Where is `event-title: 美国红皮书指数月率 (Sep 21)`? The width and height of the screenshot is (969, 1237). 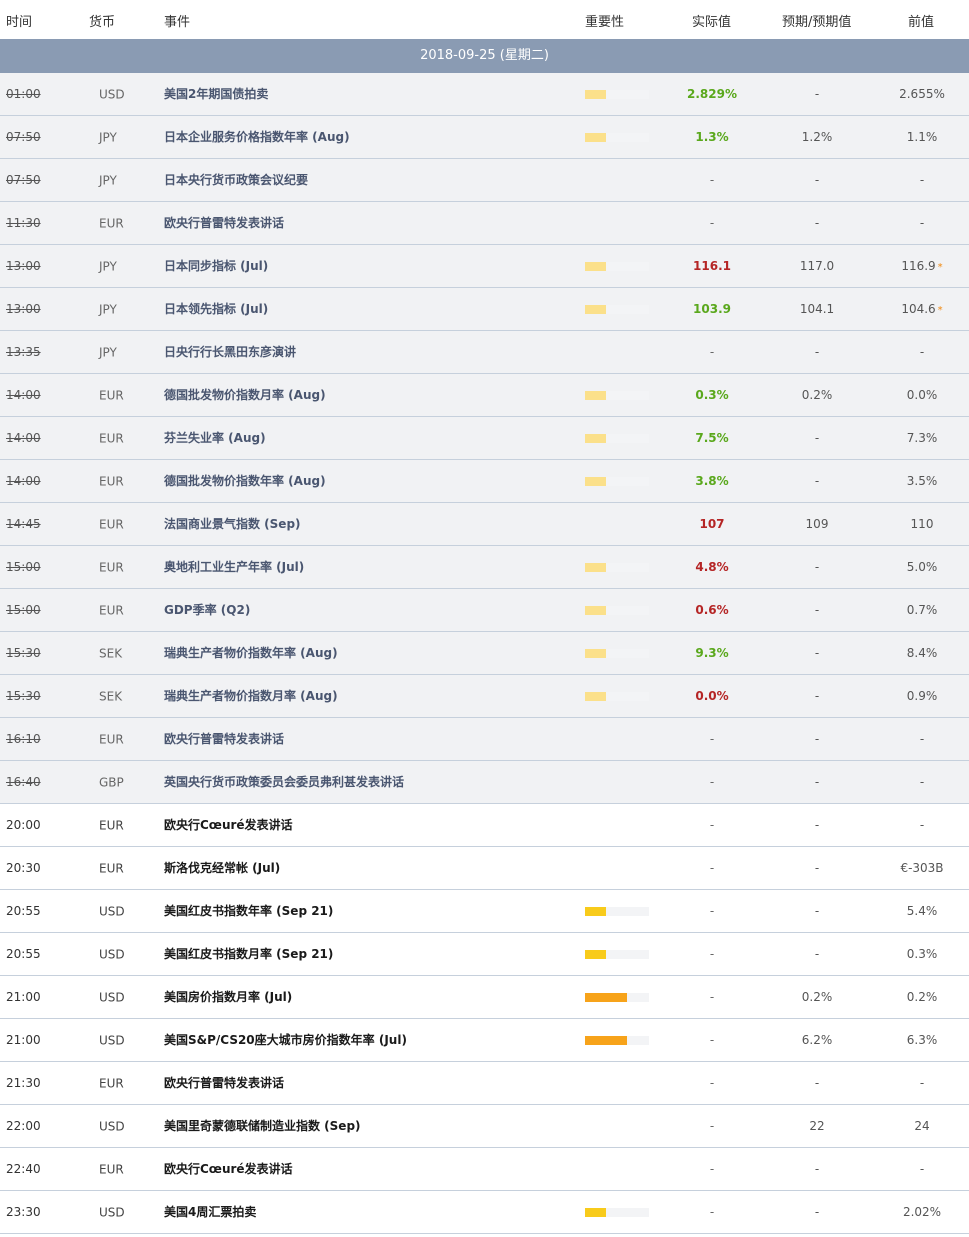 event-title: 美国红皮书指数月率 (Sep 21) is located at coordinates (248, 954).